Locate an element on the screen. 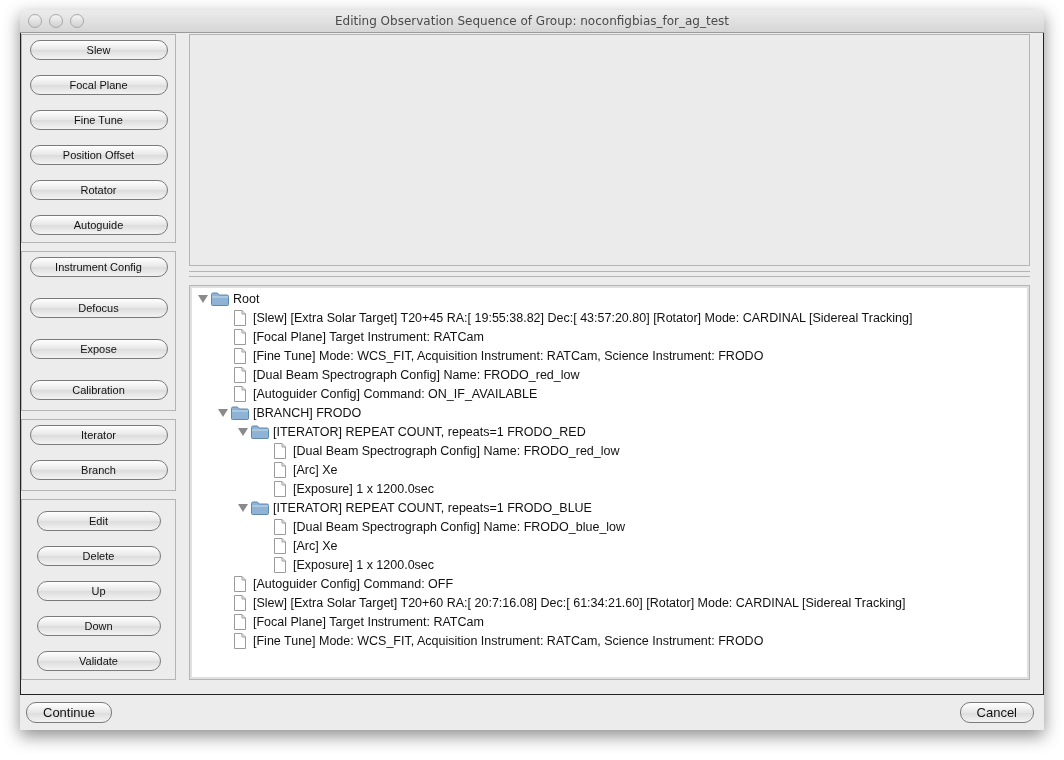 The height and width of the screenshot is (760, 1064). close-button is located at coordinates (35, 21).